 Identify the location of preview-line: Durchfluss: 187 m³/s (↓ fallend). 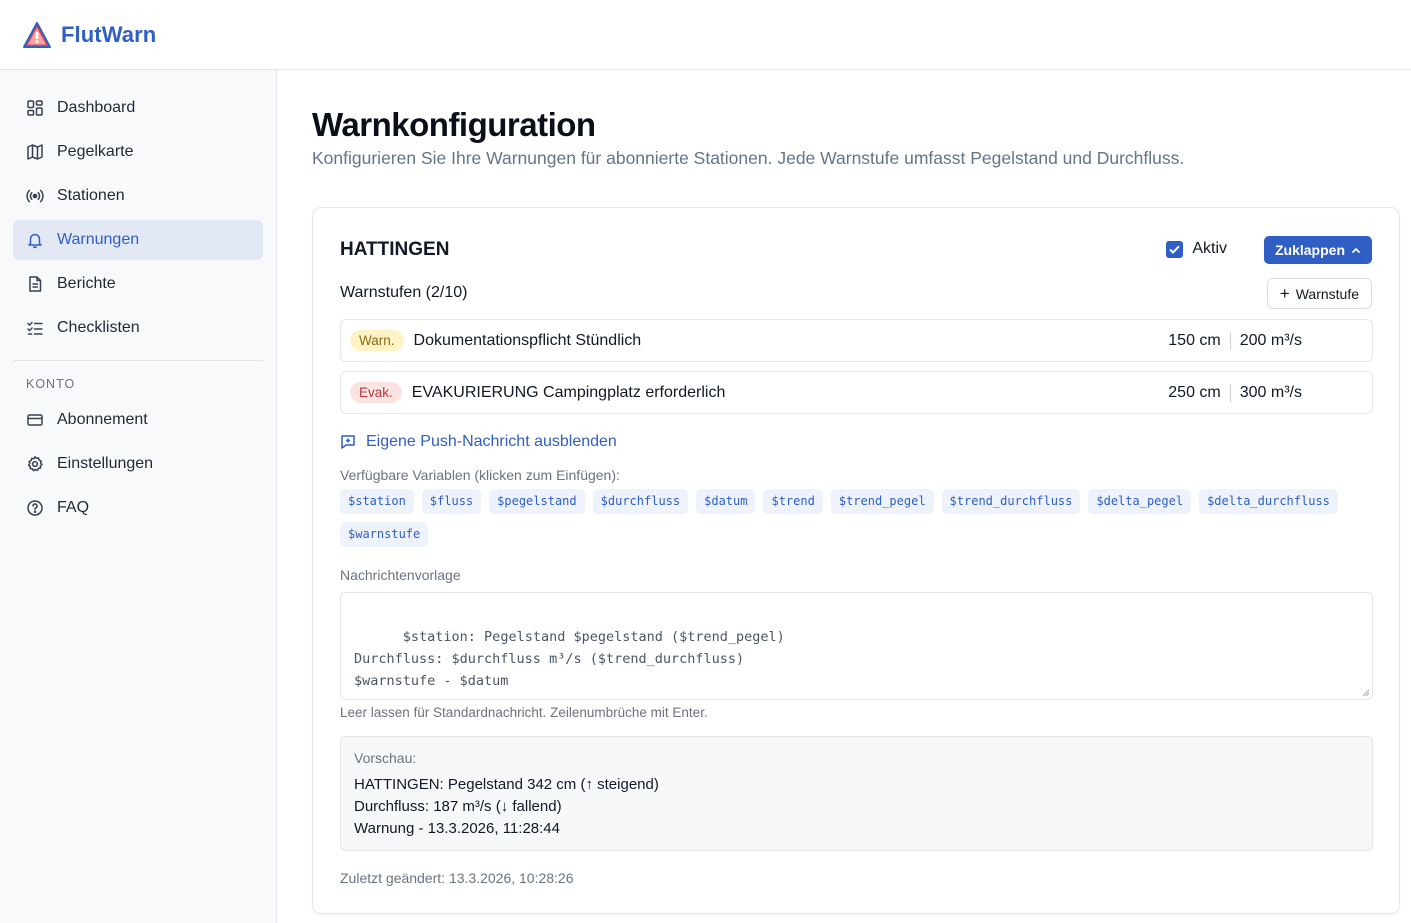
(458, 806).